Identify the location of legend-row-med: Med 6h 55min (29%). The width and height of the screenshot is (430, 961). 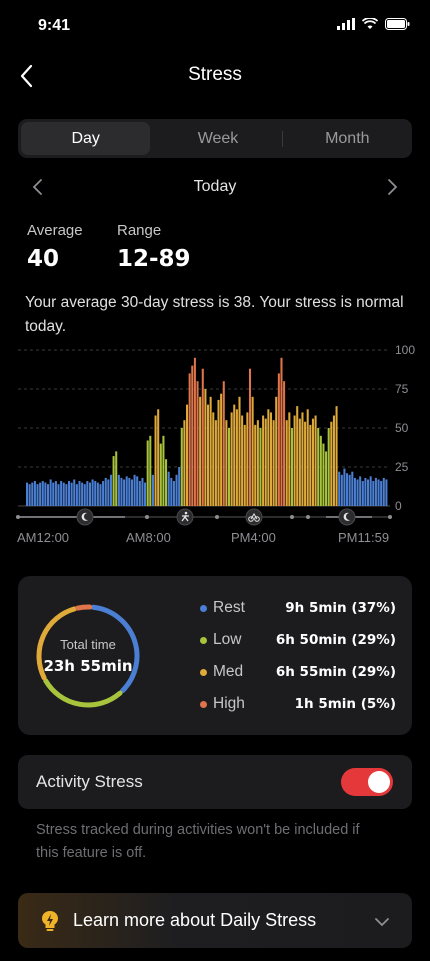
(298, 672).